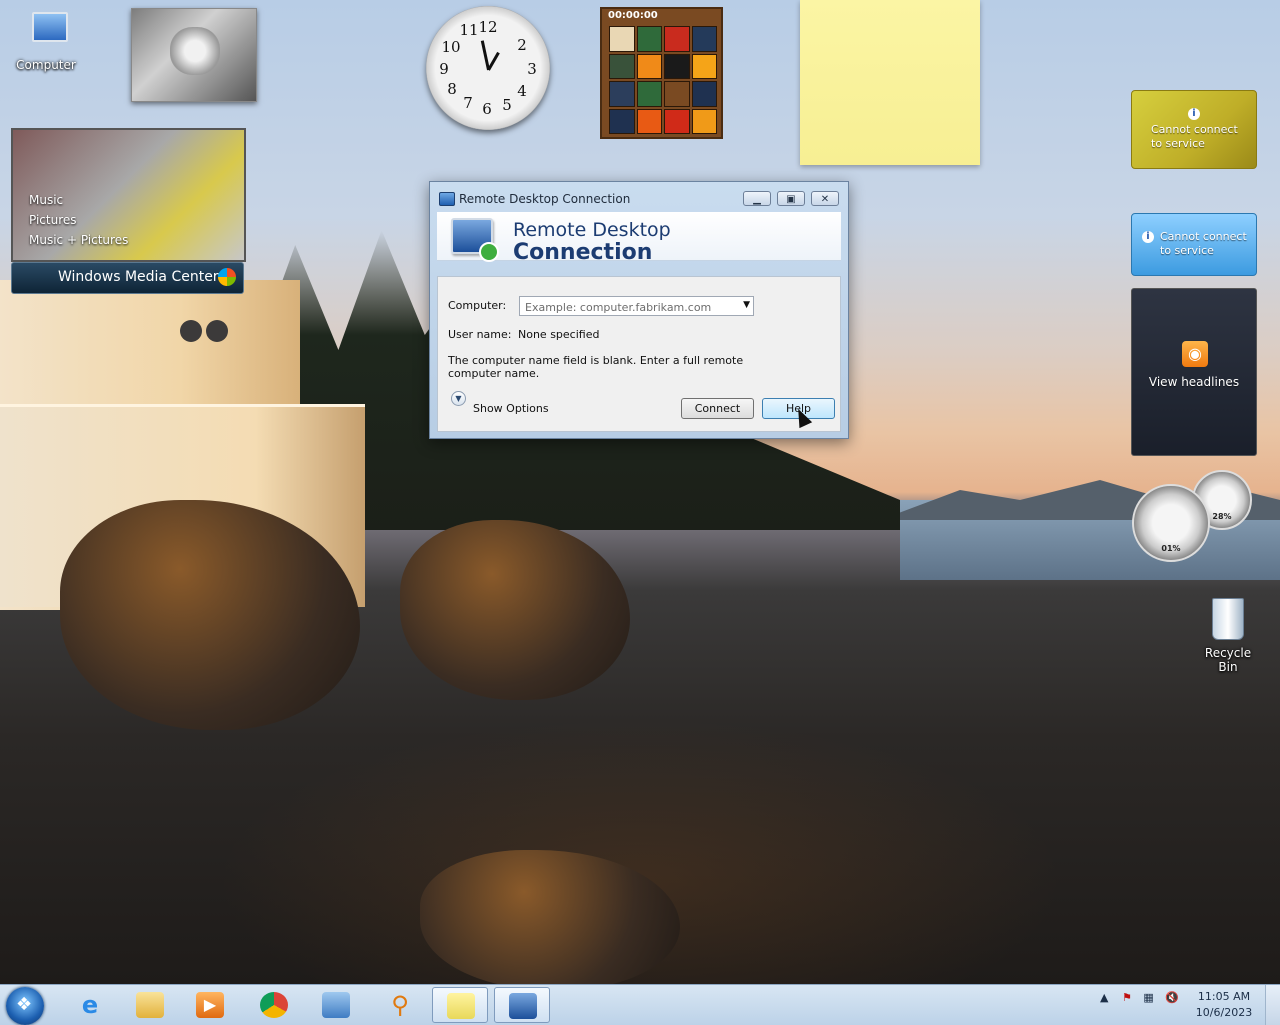  I want to click on start-button: ❖, so click(25, 1006).